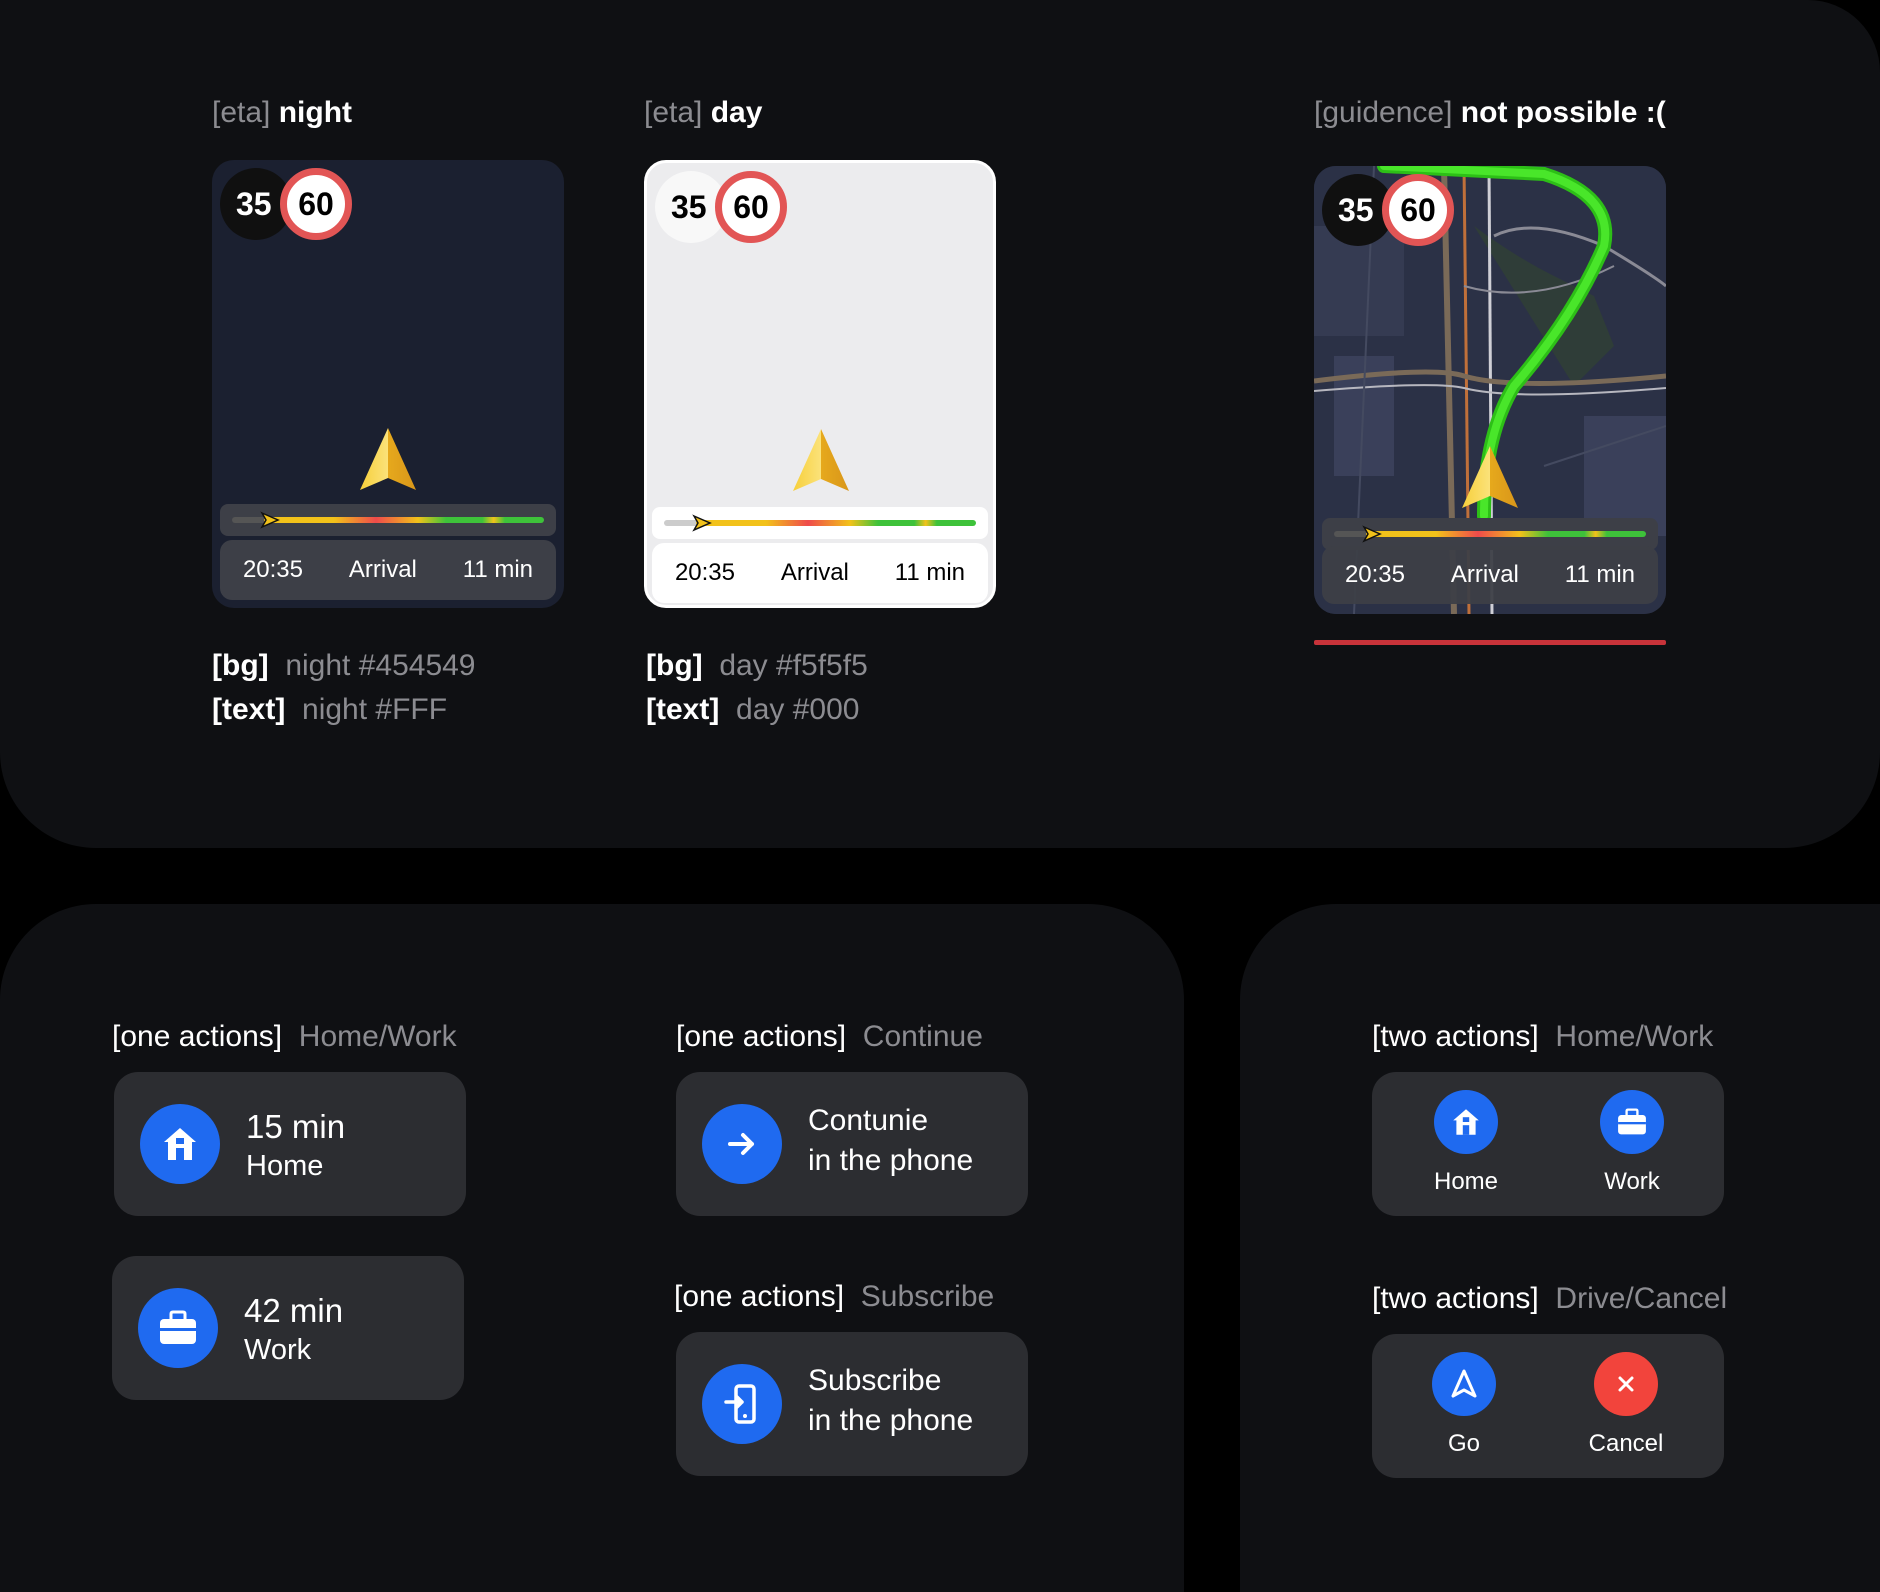 The image size is (1880, 1592). What do you see at coordinates (742, 1144) in the screenshot?
I see `arrow-right-icon` at bounding box center [742, 1144].